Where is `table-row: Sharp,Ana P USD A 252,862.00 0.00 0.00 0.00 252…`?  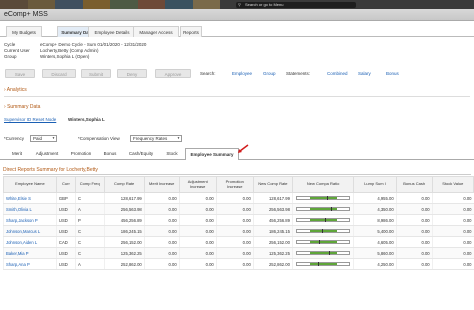
table-row: Sharp,Ana P USD A 252,862.00 0.00 0.00 0.00 252… is located at coordinates (238, 264).